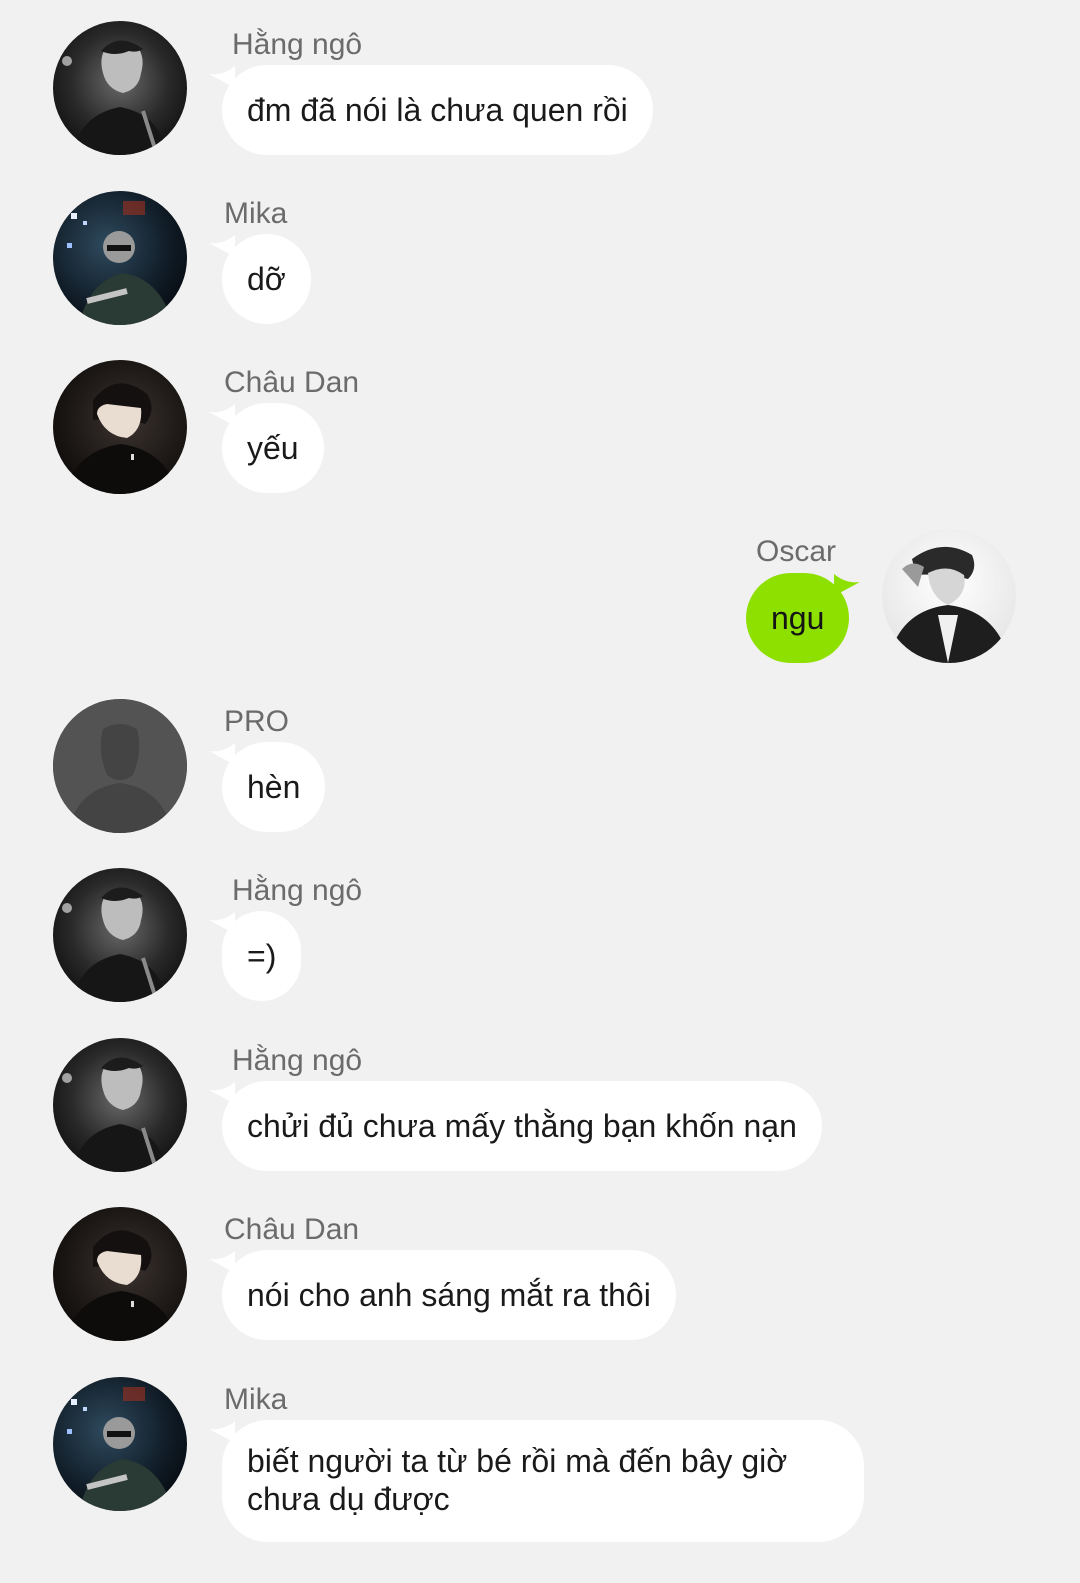 Image resolution: width=1080 pixels, height=1583 pixels. Describe the element at coordinates (257, 721) in the screenshot. I see `sender-name: PRO` at that location.